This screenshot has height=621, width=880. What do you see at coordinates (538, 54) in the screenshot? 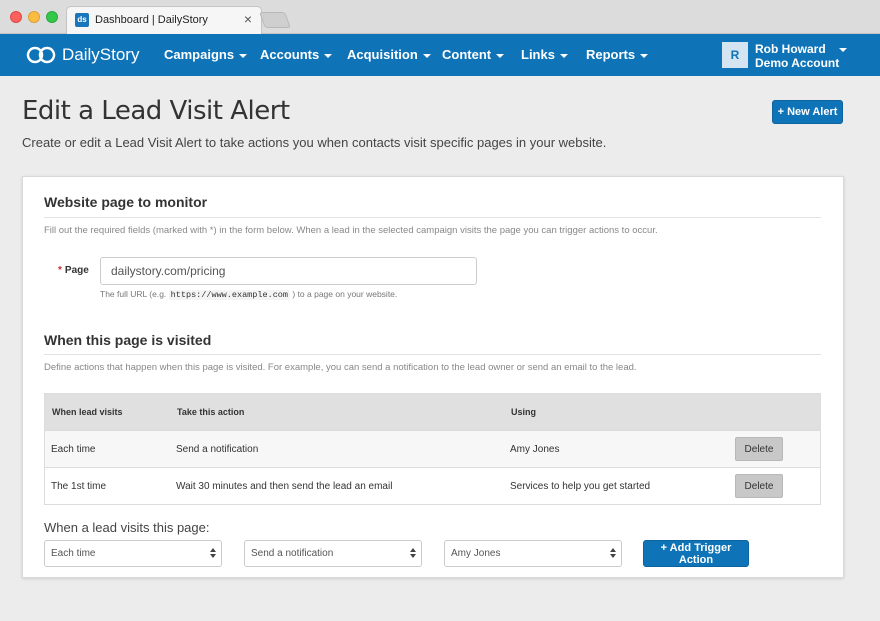
I see `nav-label: Links` at bounding box center [538, 54].